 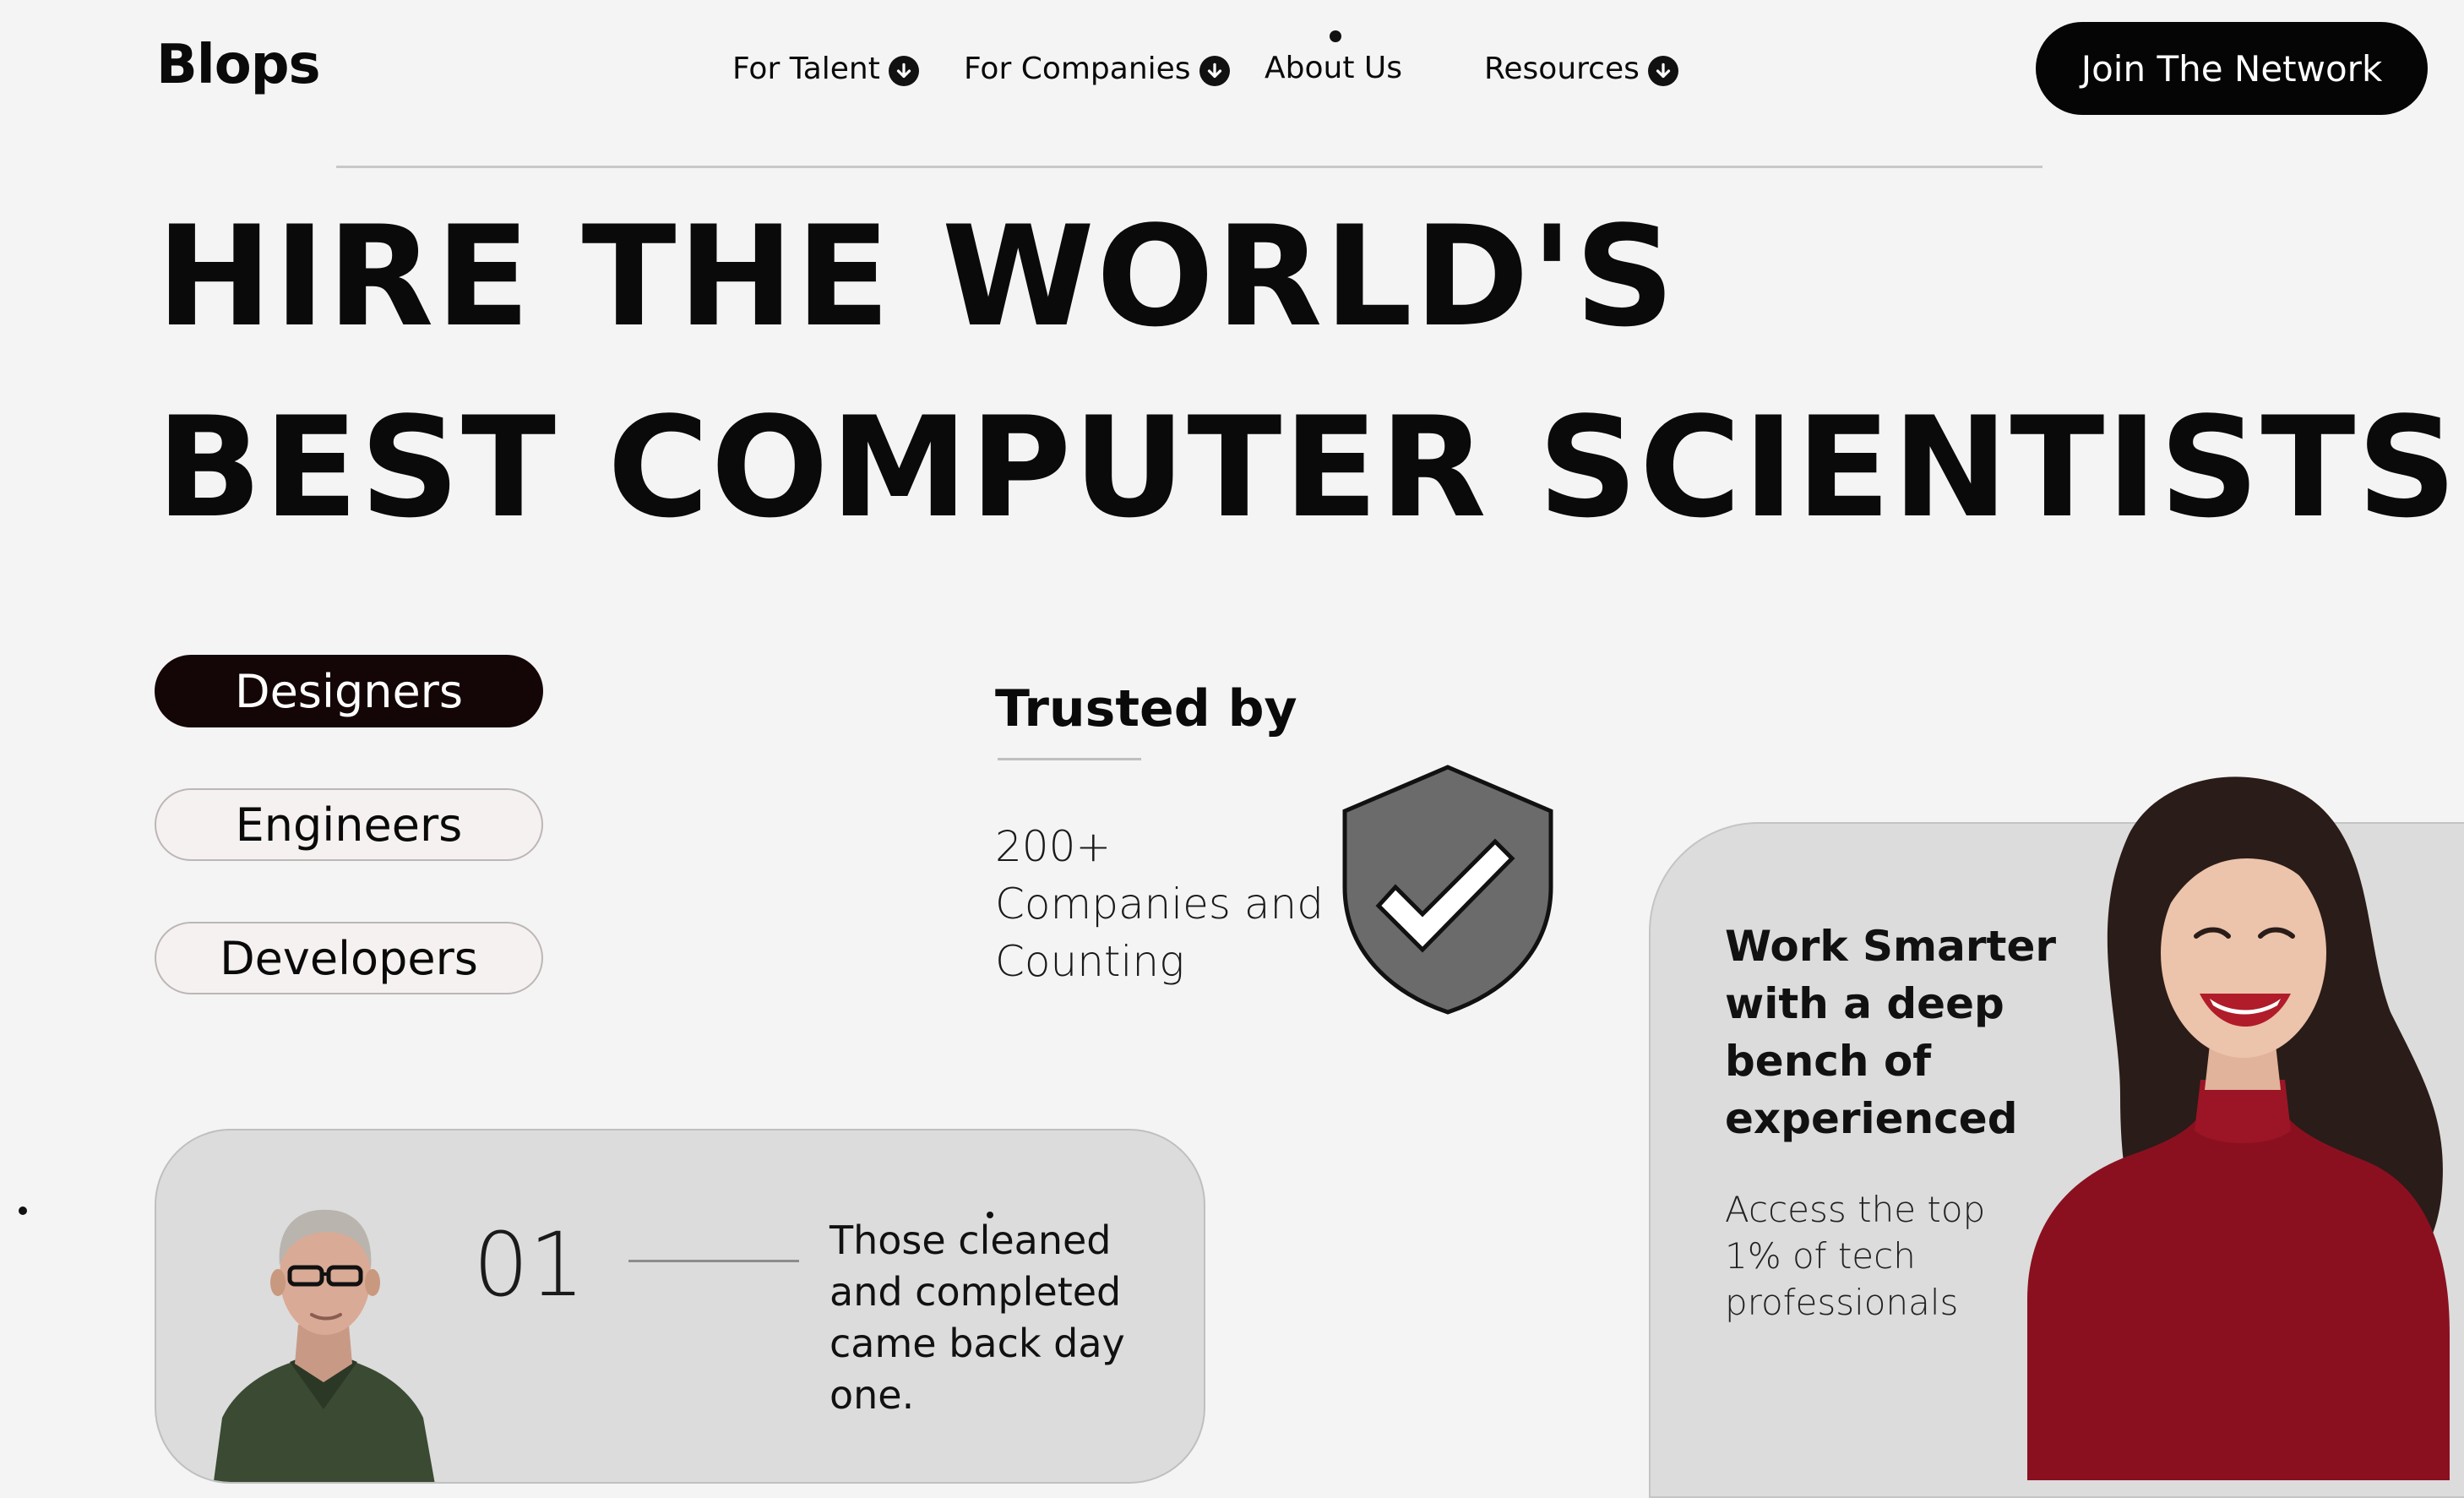 I want to click on trusted-by-heading: Trusted by, so click(x=1146, y=708).